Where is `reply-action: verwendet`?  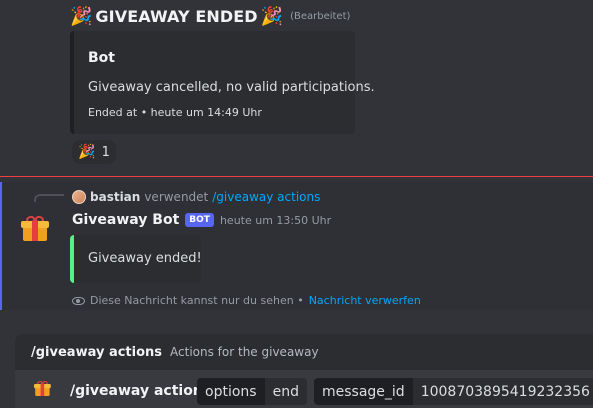
reply-action: verwendet is located at coordinates (176, 197).